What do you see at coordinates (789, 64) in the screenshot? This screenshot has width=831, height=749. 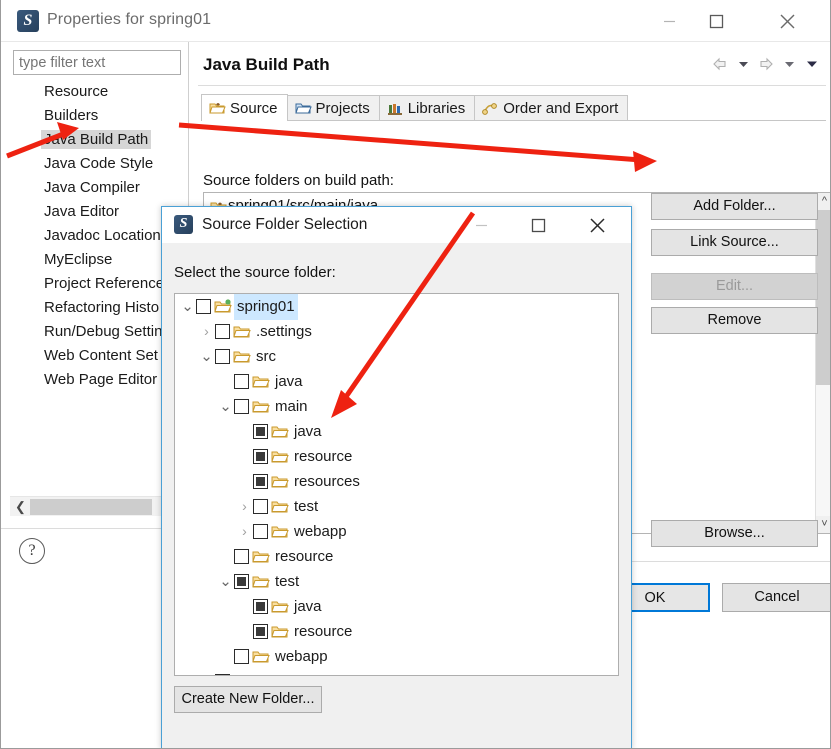 I see `forward-menu-chevron-down-icon` at bounding box center [789, 64].